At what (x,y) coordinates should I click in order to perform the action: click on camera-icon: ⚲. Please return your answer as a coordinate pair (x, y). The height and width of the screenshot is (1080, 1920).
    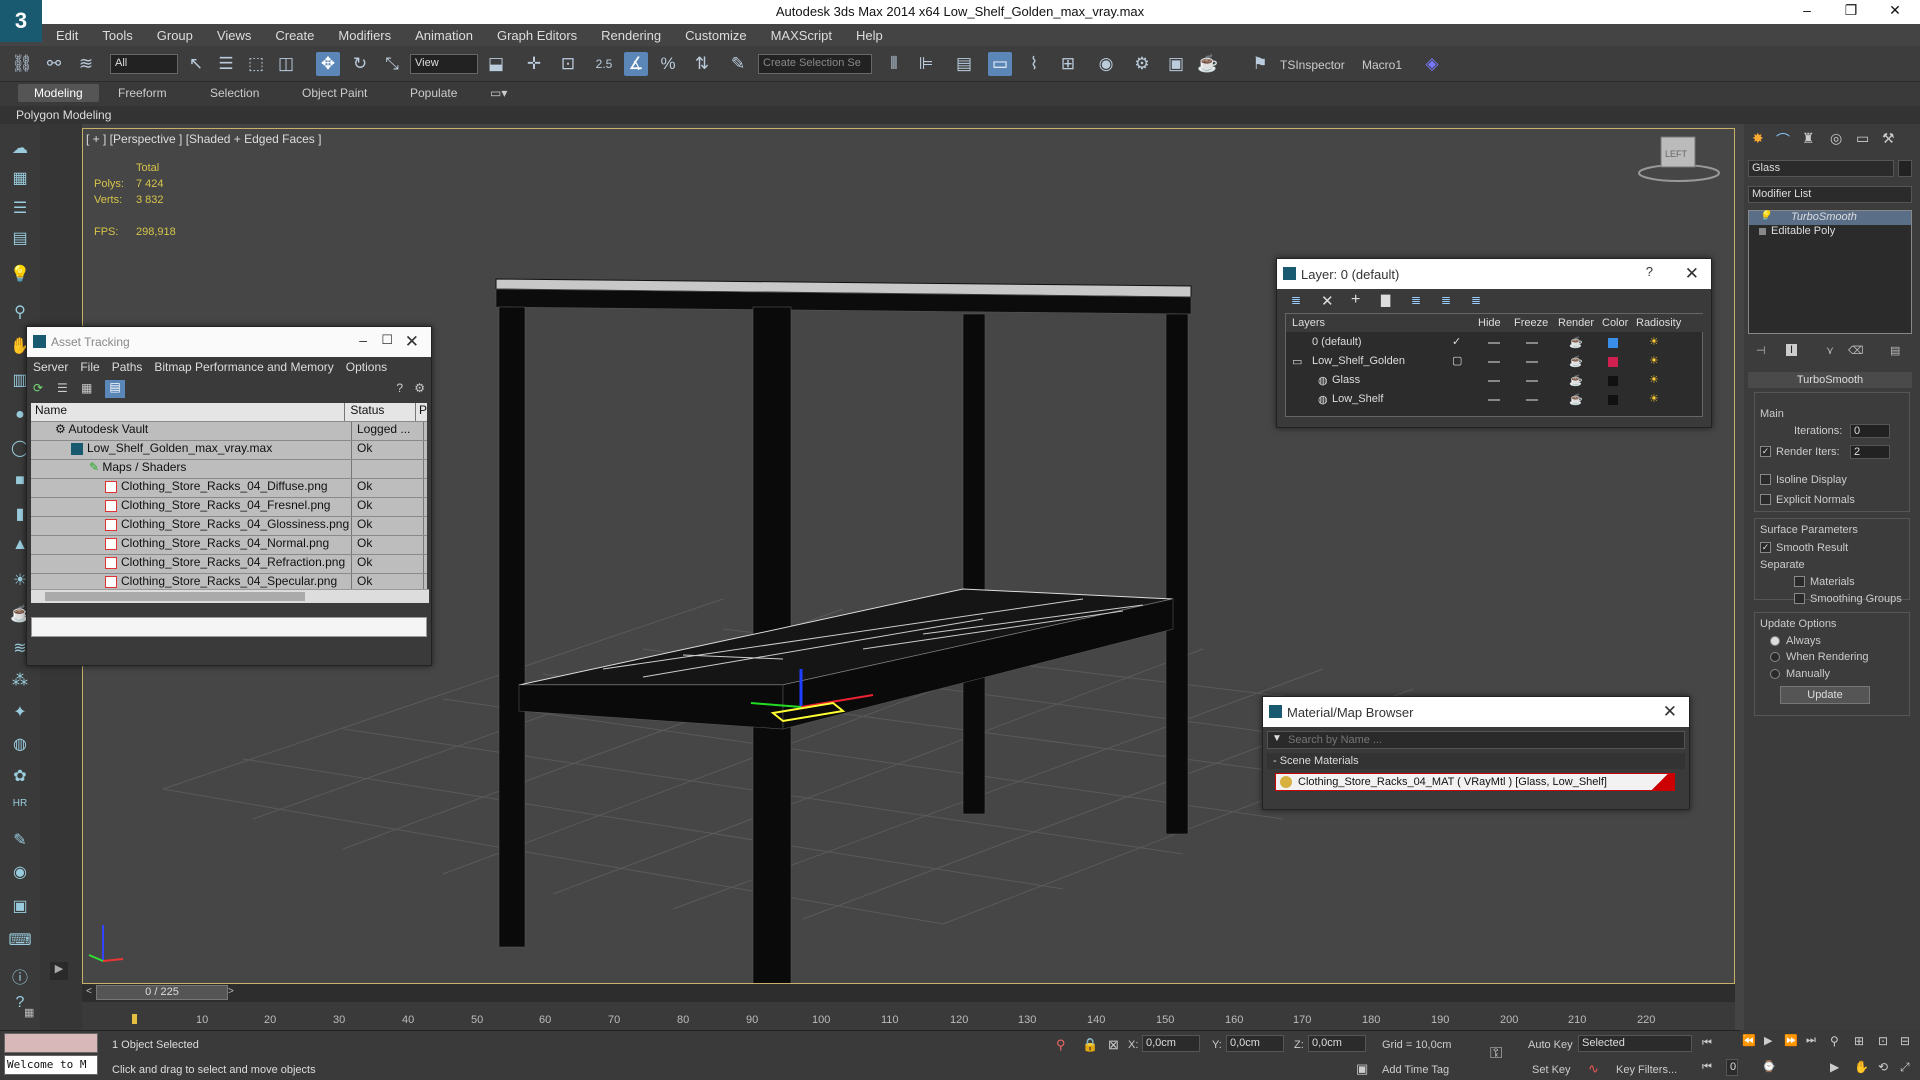
    Looking at the image, I should click on (20, 313).